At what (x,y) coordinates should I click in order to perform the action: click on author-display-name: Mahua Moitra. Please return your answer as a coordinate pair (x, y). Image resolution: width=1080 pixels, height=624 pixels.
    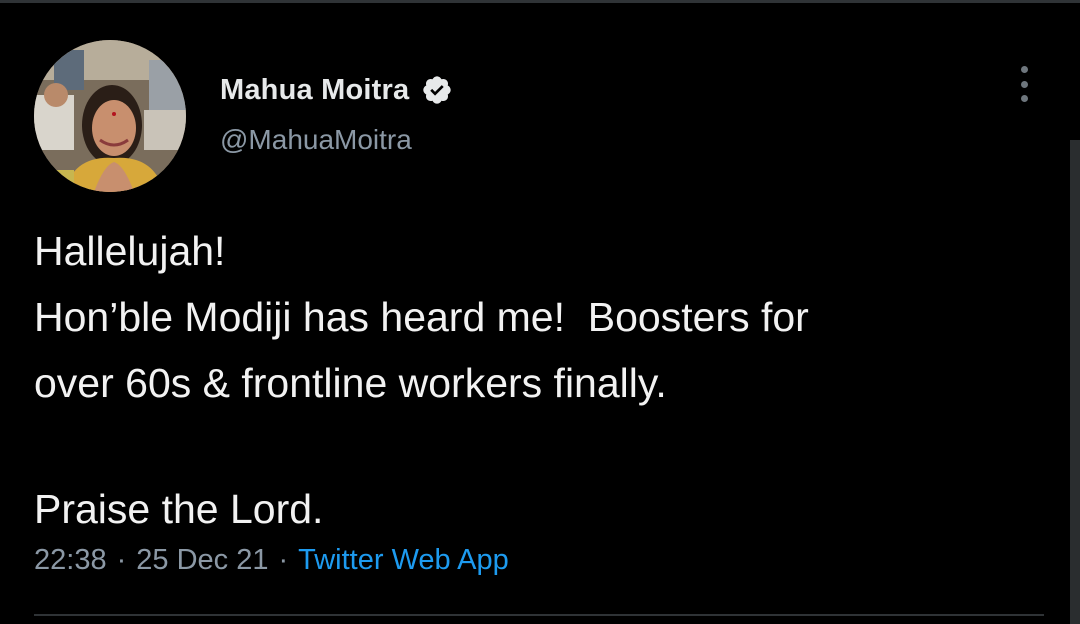
    Looking at the image, I should click on (314, 90).